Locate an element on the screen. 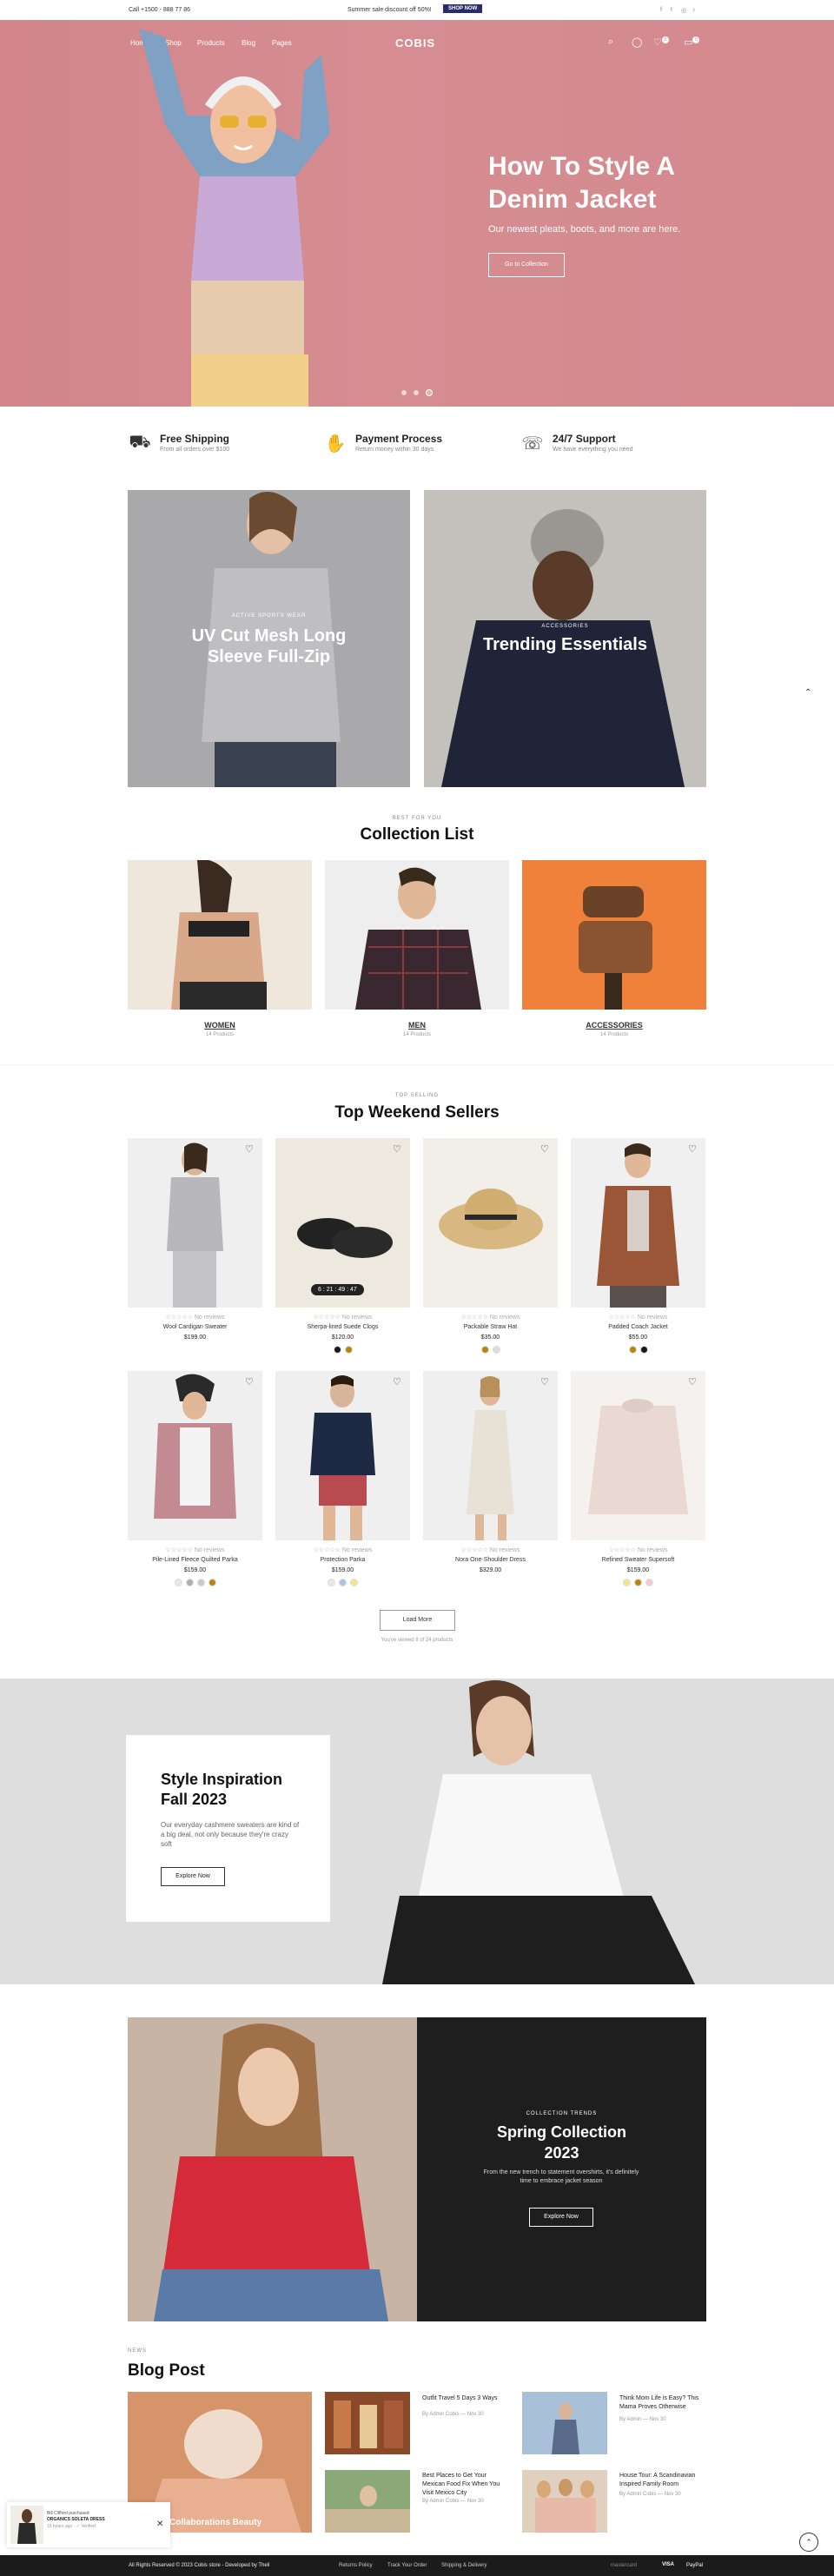 The height and width of the screenshot is (2576, 834). support-icon: ☏ is located at coordinates (532, 444).